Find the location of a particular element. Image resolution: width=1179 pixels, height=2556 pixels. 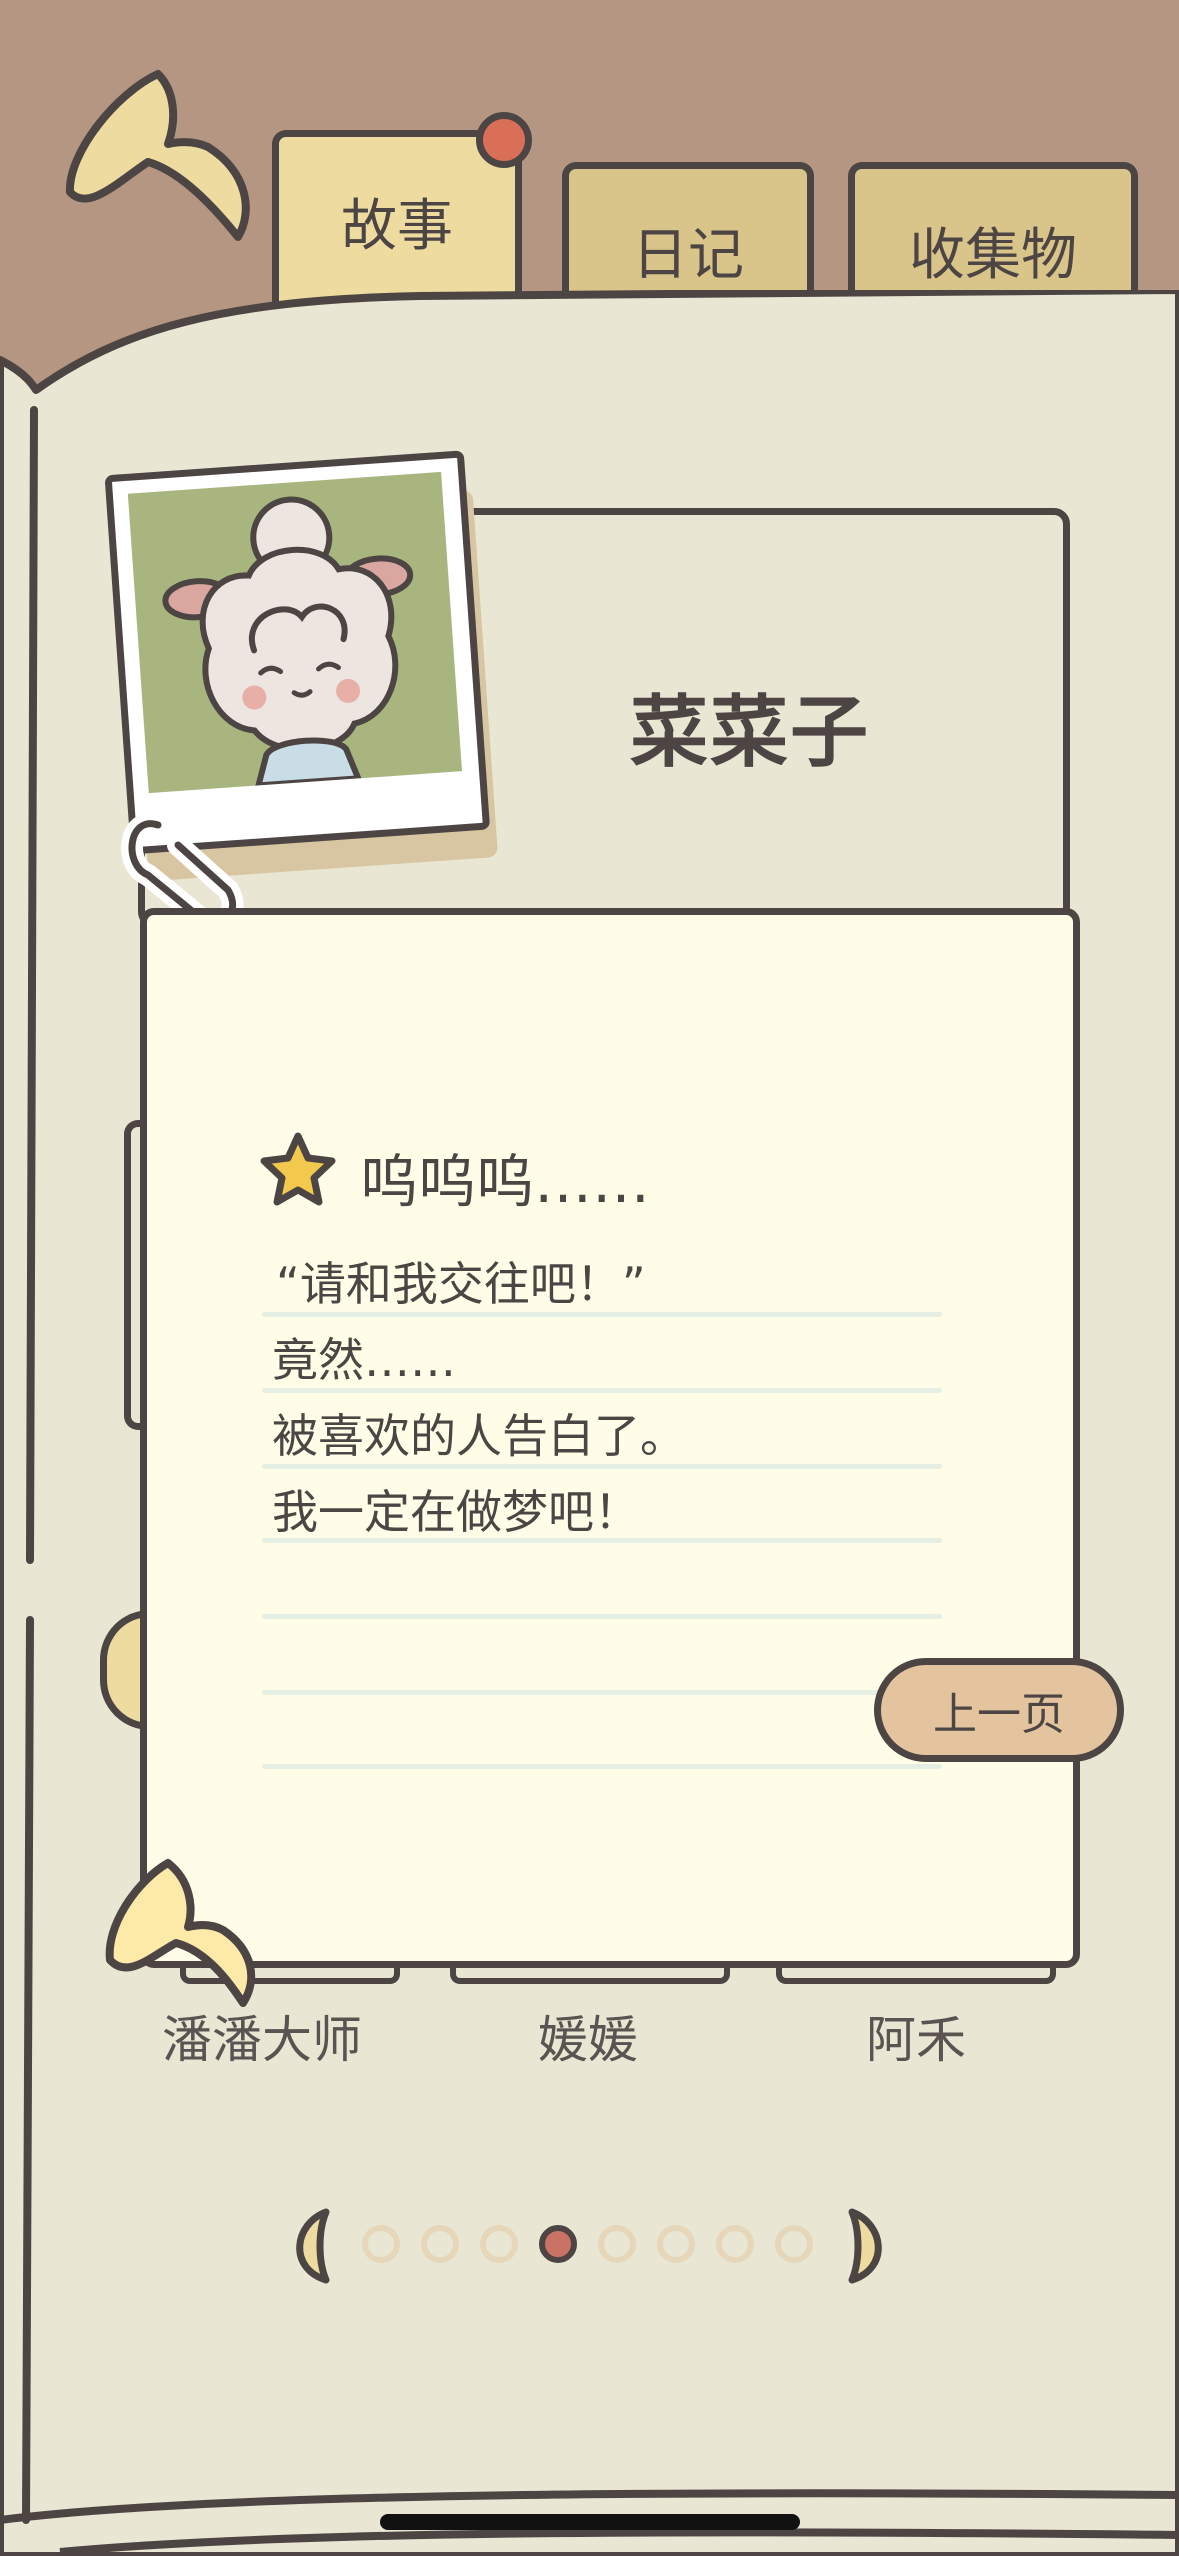

tab-diary-label: 日记 is located at coordinates (688, 255).